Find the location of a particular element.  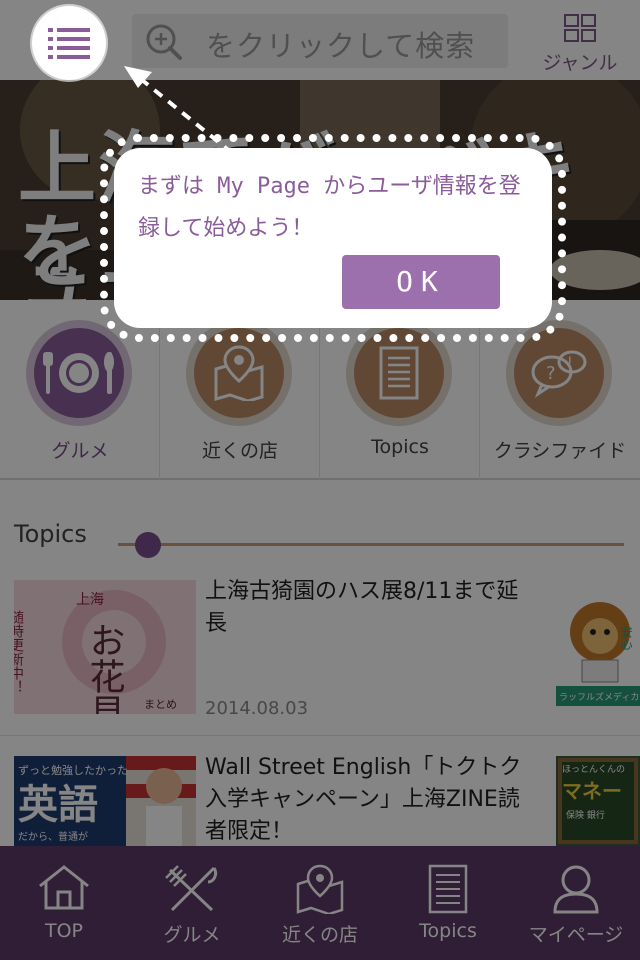

dashed-arrow-icon is located at coordinates (179, 110).